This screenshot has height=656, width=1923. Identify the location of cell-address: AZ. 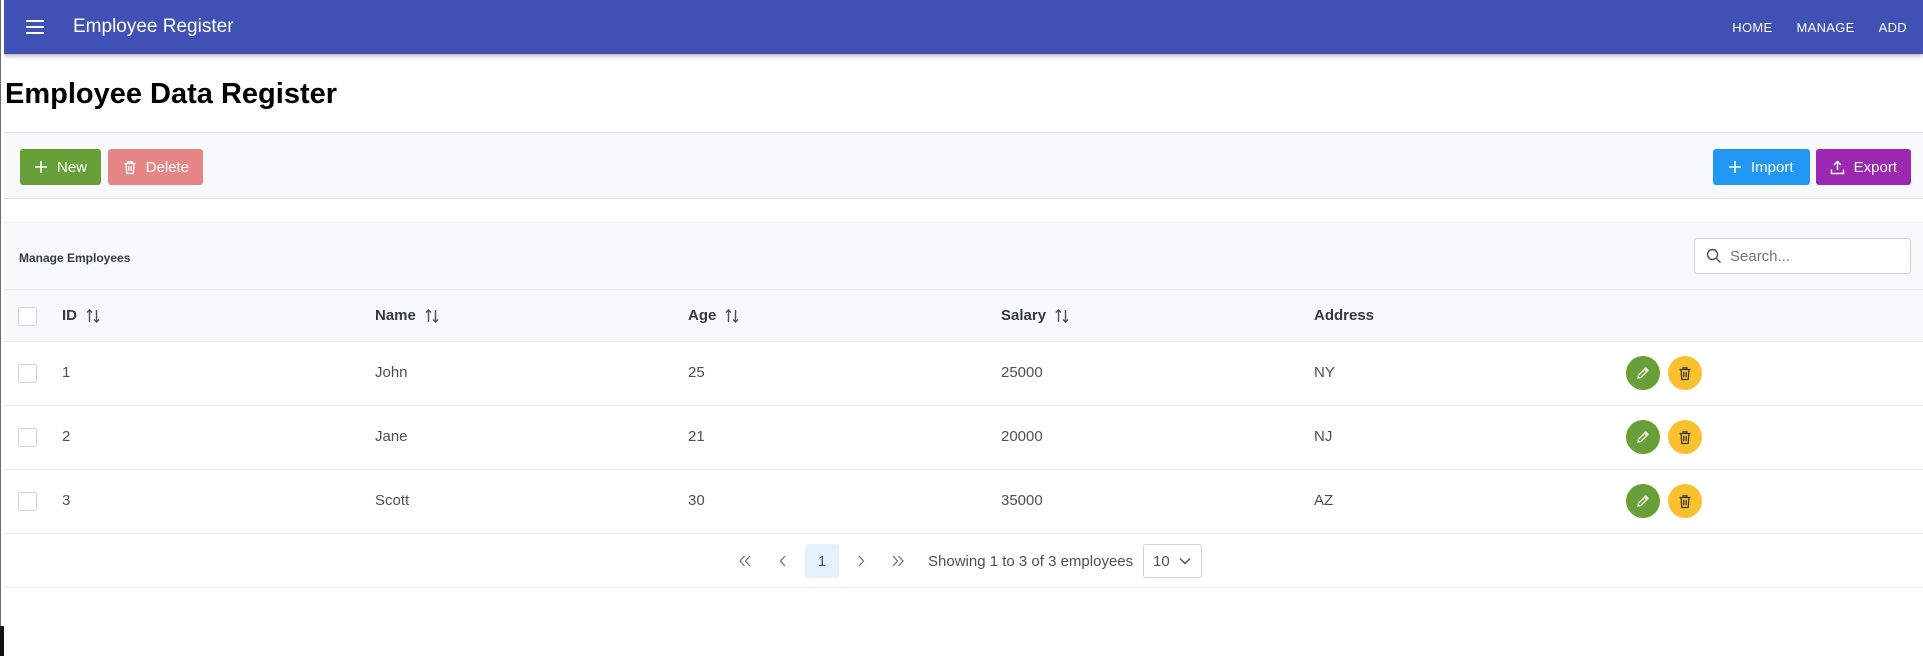
(1324, 500).